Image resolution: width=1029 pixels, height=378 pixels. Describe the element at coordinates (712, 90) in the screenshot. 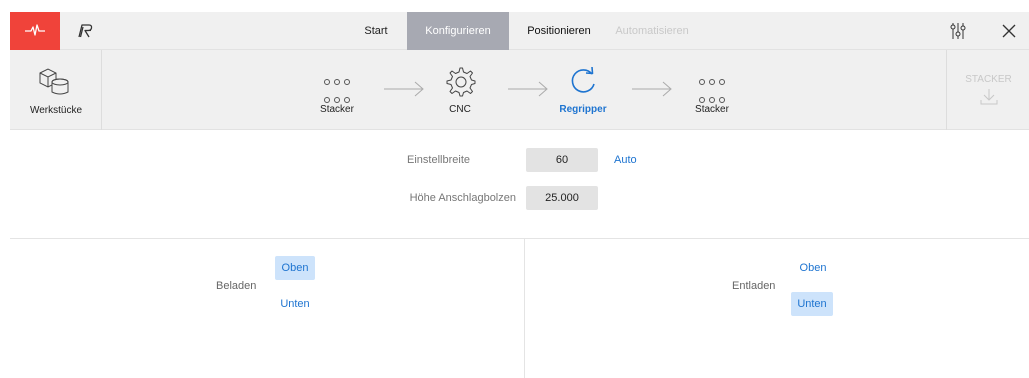

I see `step-stacker-2: Stacker` at that location.